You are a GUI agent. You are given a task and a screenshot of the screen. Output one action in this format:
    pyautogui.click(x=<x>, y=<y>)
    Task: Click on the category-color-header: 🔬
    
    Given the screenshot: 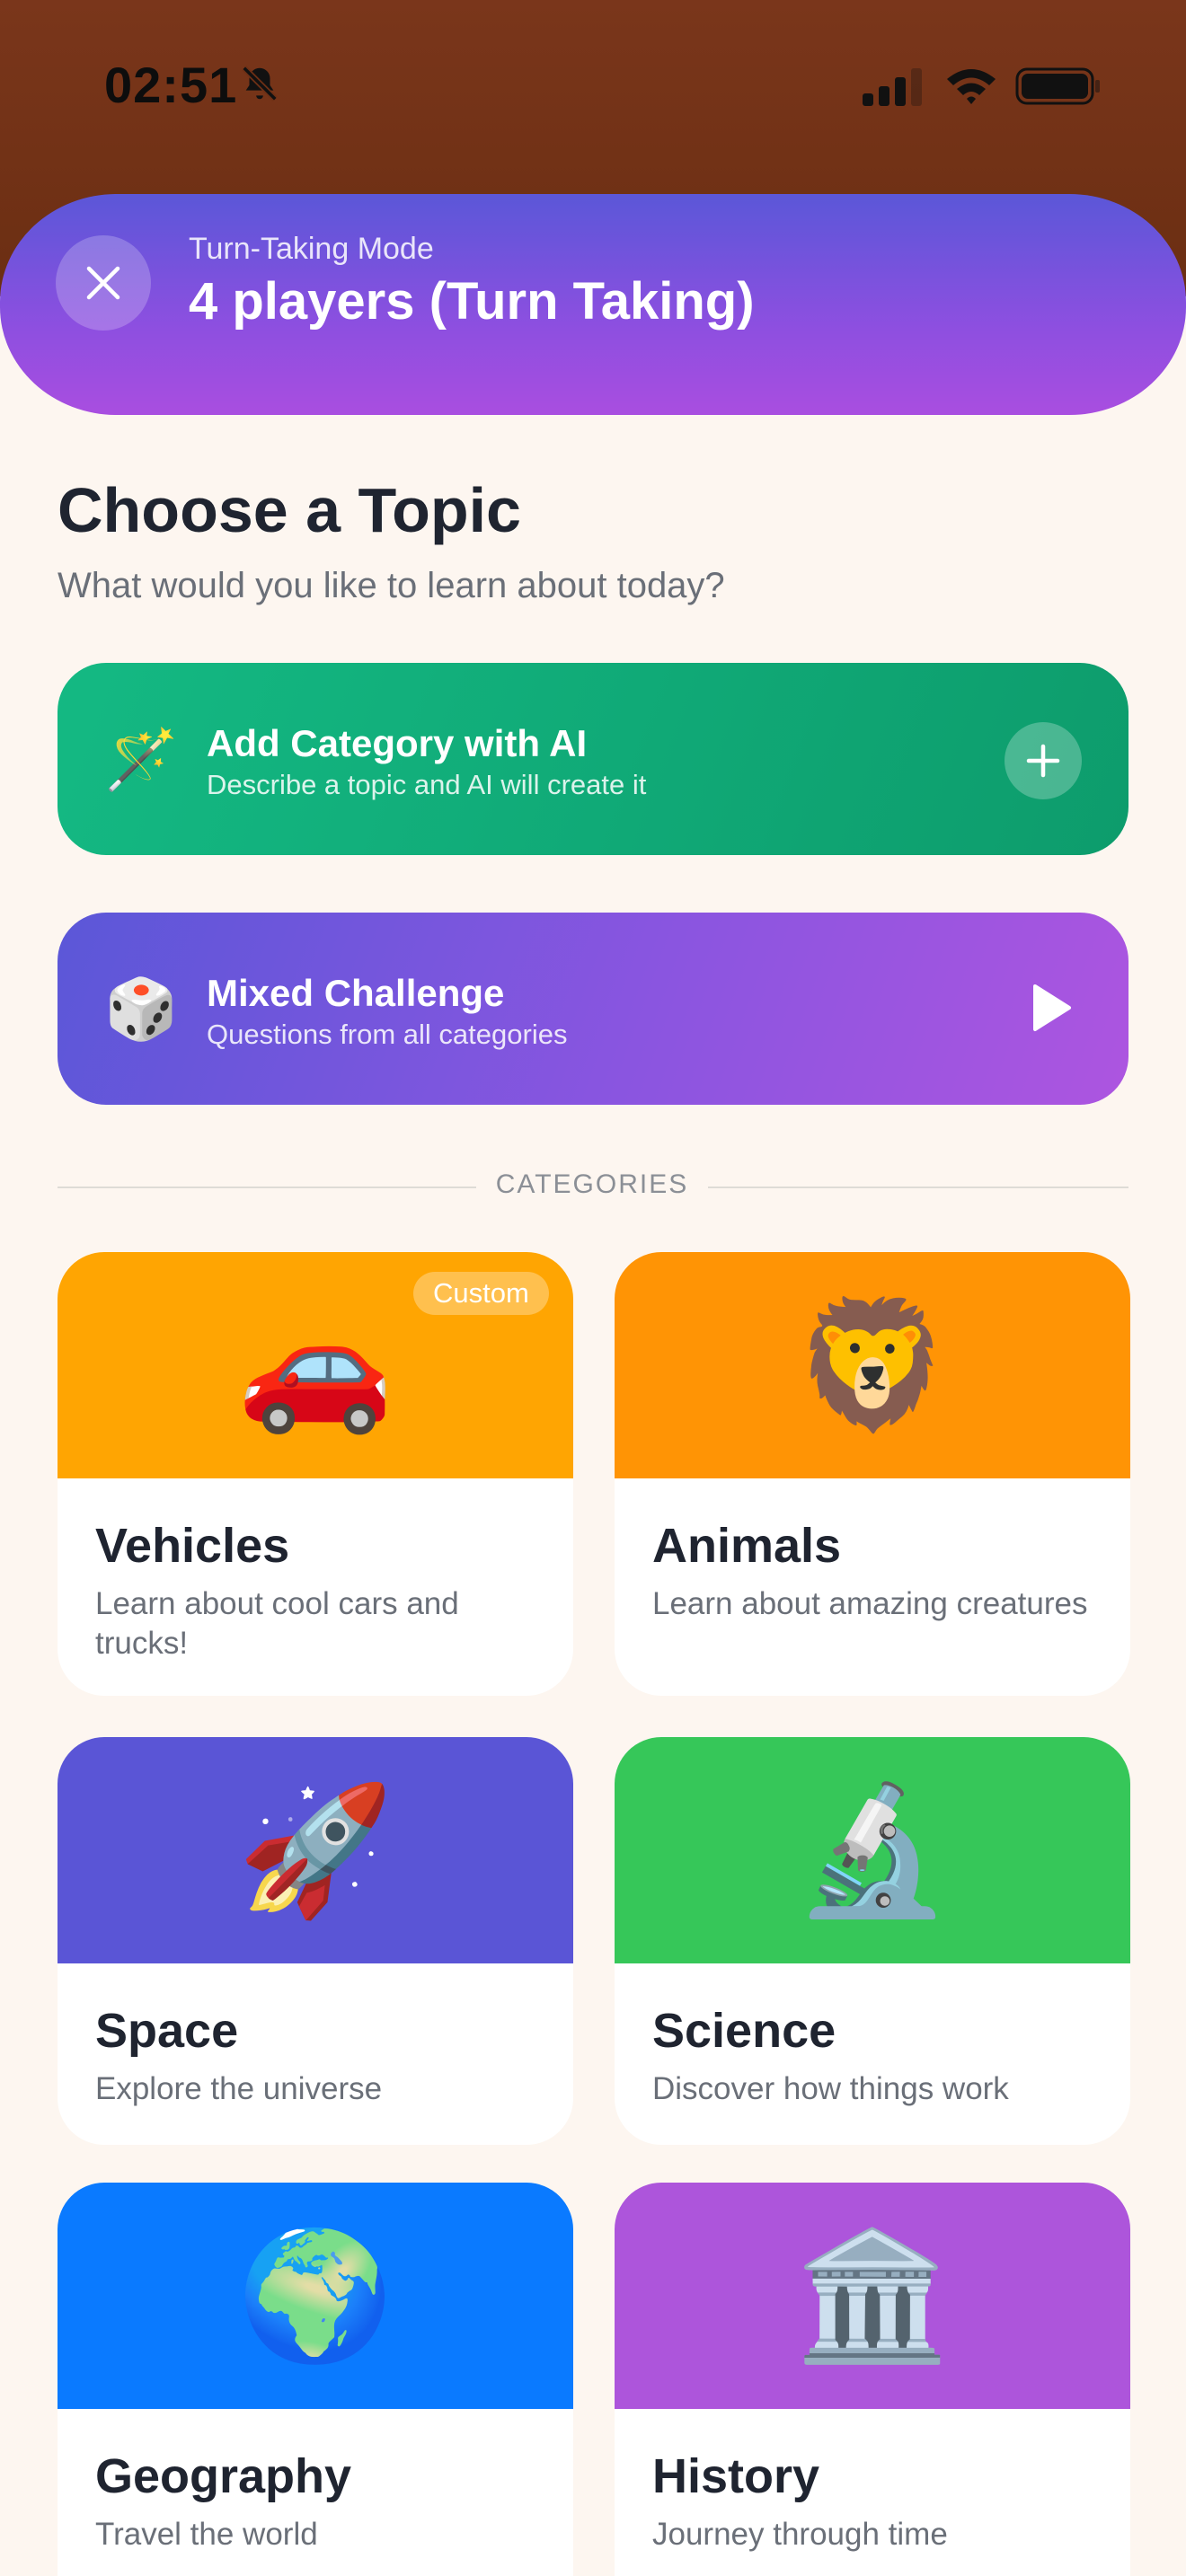 What is the action you would take?
    pyautogui.click(x=872, y=1850)
    